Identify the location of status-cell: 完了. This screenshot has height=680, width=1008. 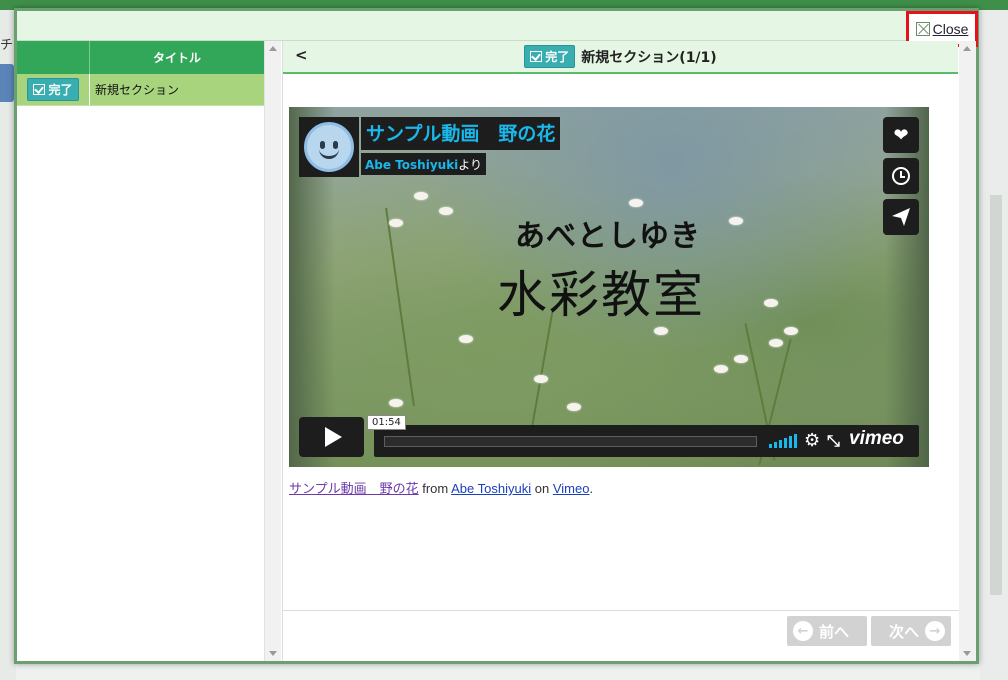
(53, 89).